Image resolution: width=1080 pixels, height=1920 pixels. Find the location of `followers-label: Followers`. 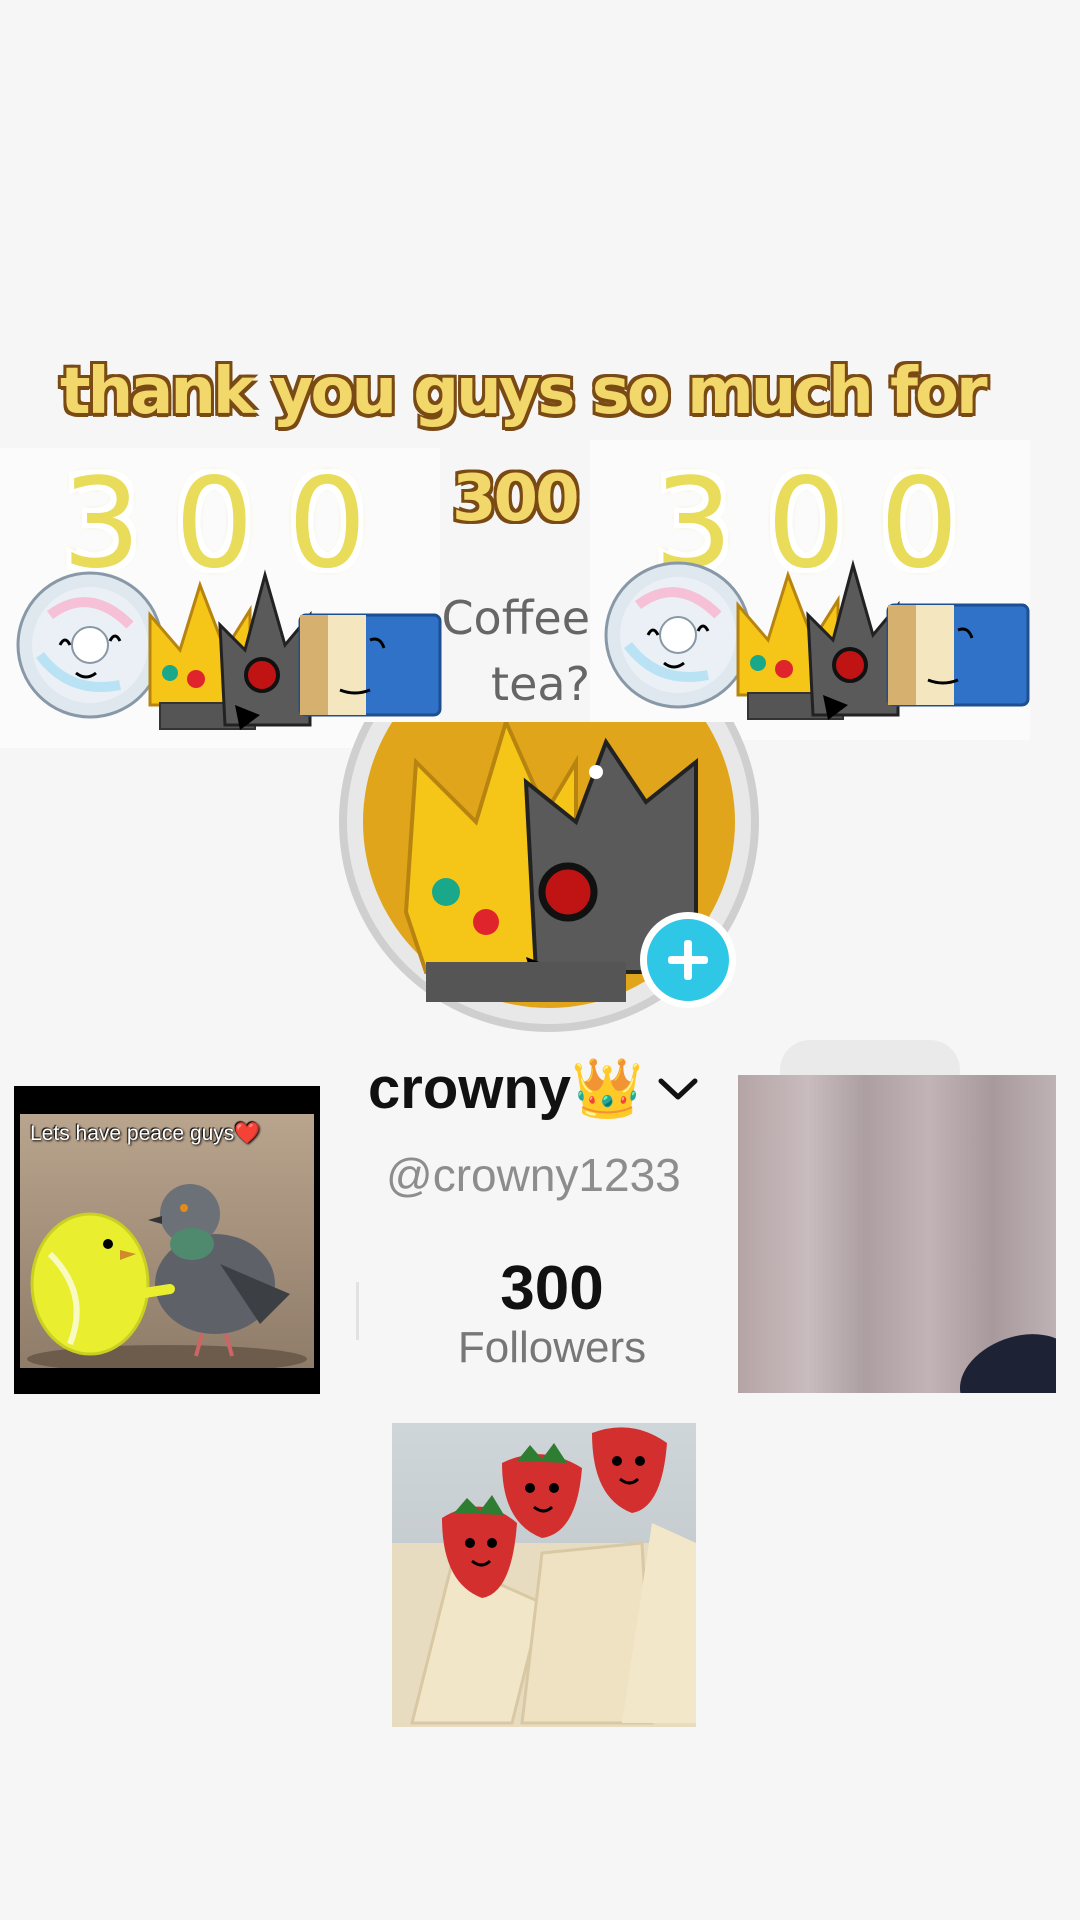

followers-label: Followers is located at coordinates (552, 1348).